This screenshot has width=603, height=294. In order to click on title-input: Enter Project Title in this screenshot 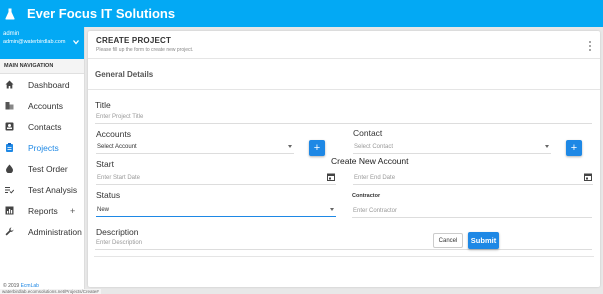, I will do `click(343, 117)`.